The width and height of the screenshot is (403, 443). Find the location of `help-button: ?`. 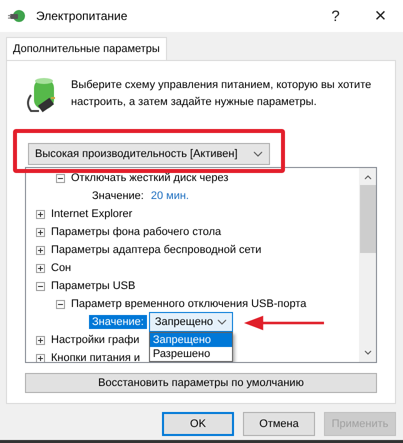

help-button: ? is located at coordinates (335, 16).